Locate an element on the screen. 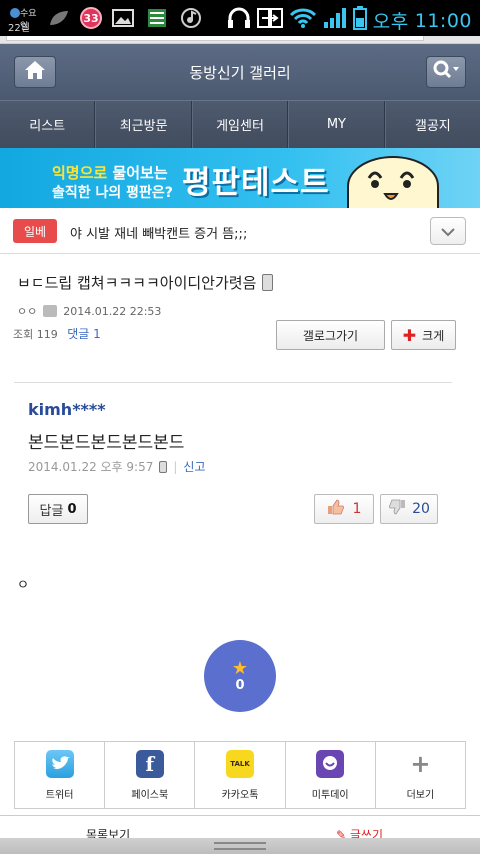 The width and height of the screenshot is (480, 854). share-twitter: 트위터 is located at coordinates (60, 775).